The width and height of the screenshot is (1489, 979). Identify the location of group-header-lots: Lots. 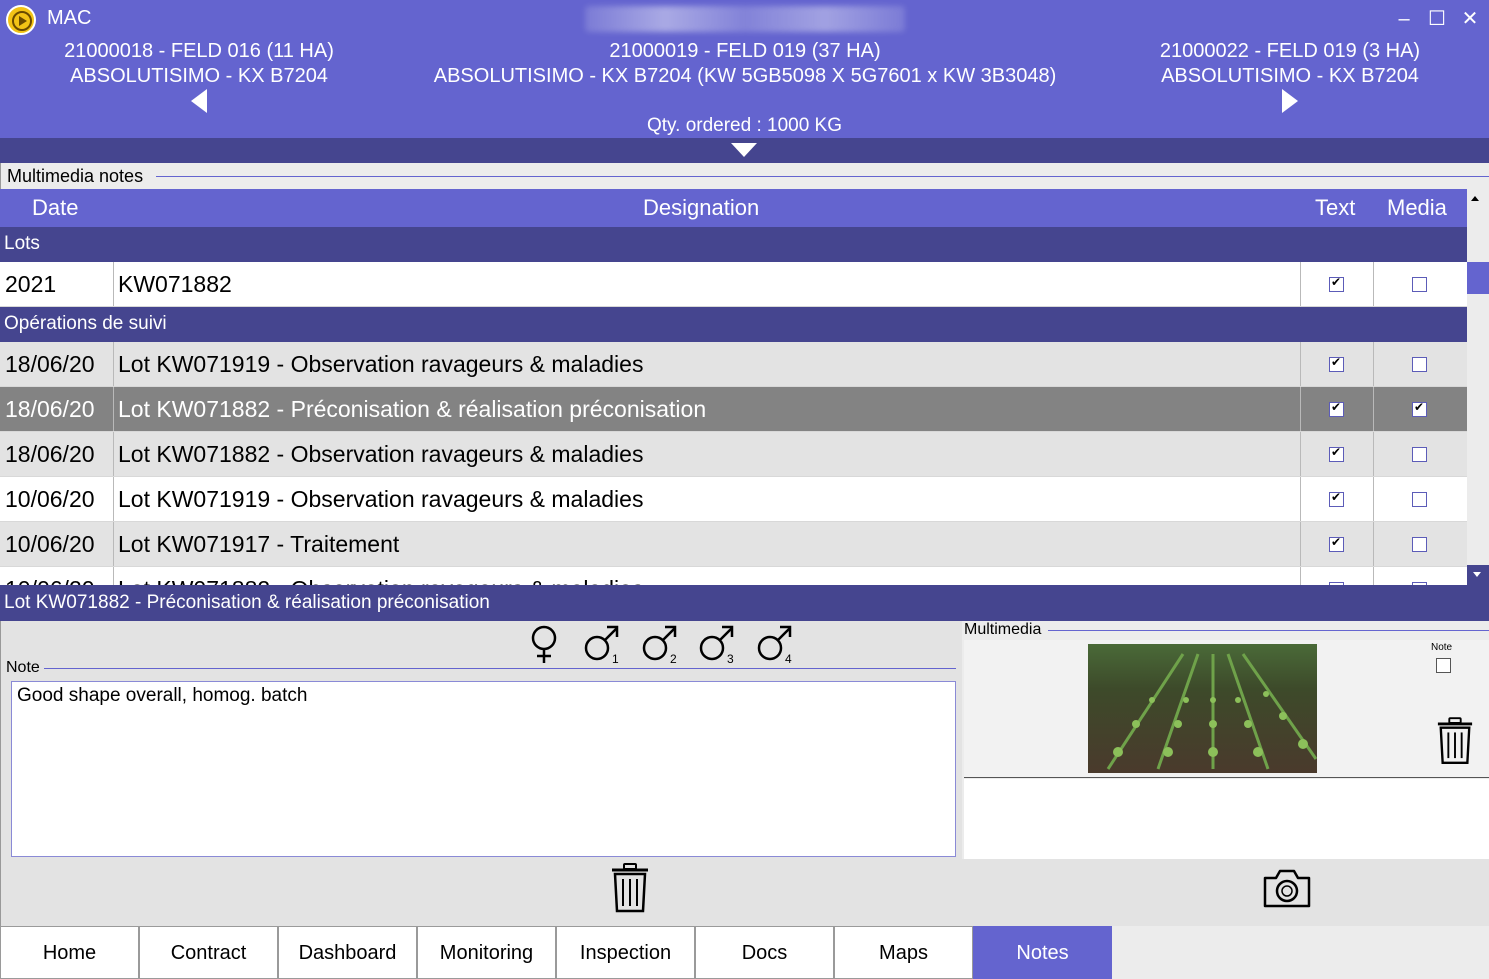
(733, 244).